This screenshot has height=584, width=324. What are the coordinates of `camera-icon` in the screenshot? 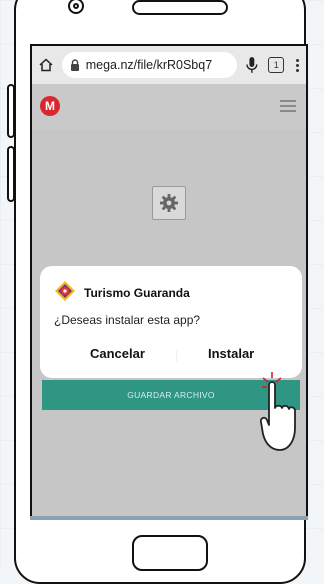 It's located at (76, 7).